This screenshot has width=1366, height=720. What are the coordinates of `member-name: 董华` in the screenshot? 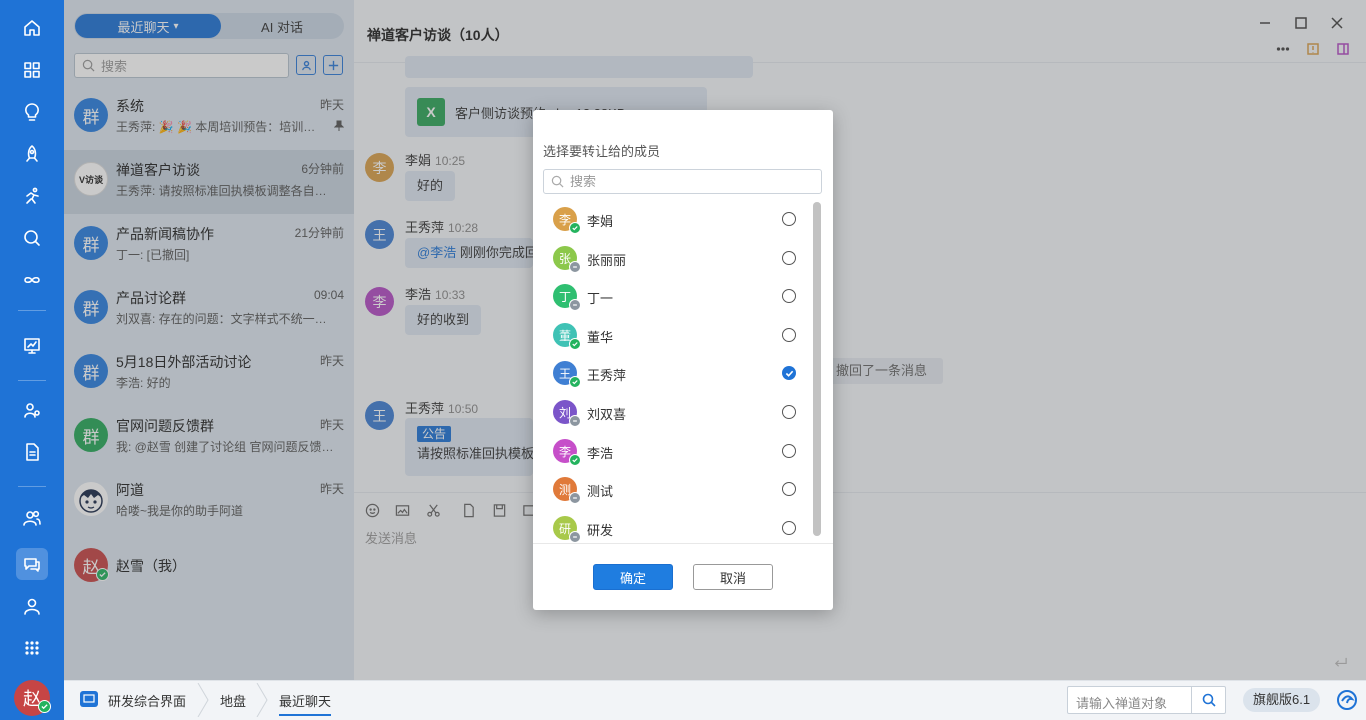 It's located at (600, 337).